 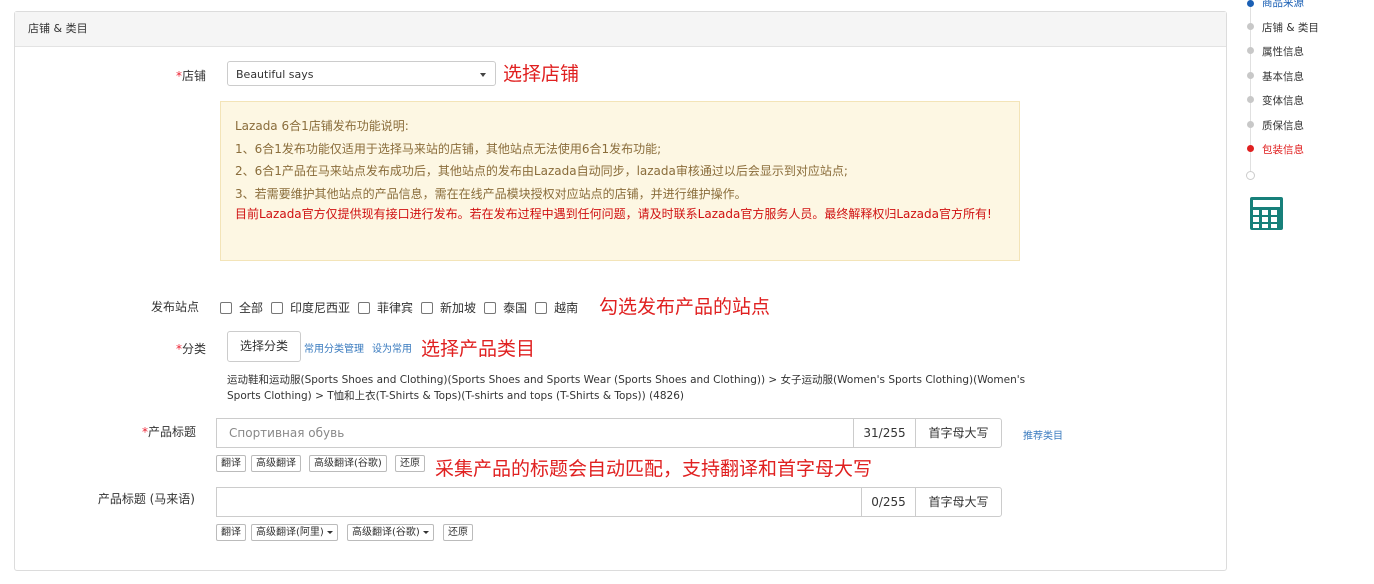 I want to click on nav-item-basic: 基本信息, so click(x=1283, y=76).